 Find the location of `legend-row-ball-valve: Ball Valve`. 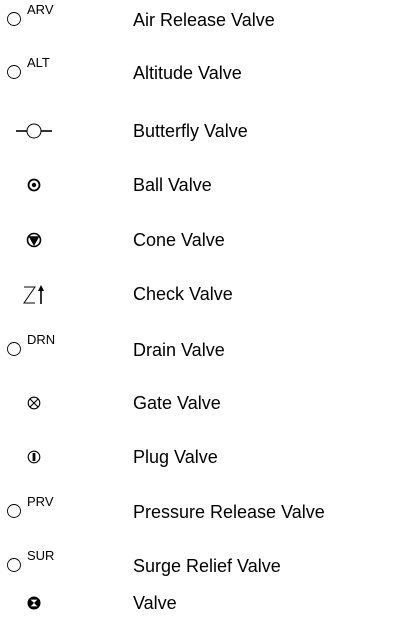

legend-row-ball-valve: Ball Valve is located at coordinates (198, 185).